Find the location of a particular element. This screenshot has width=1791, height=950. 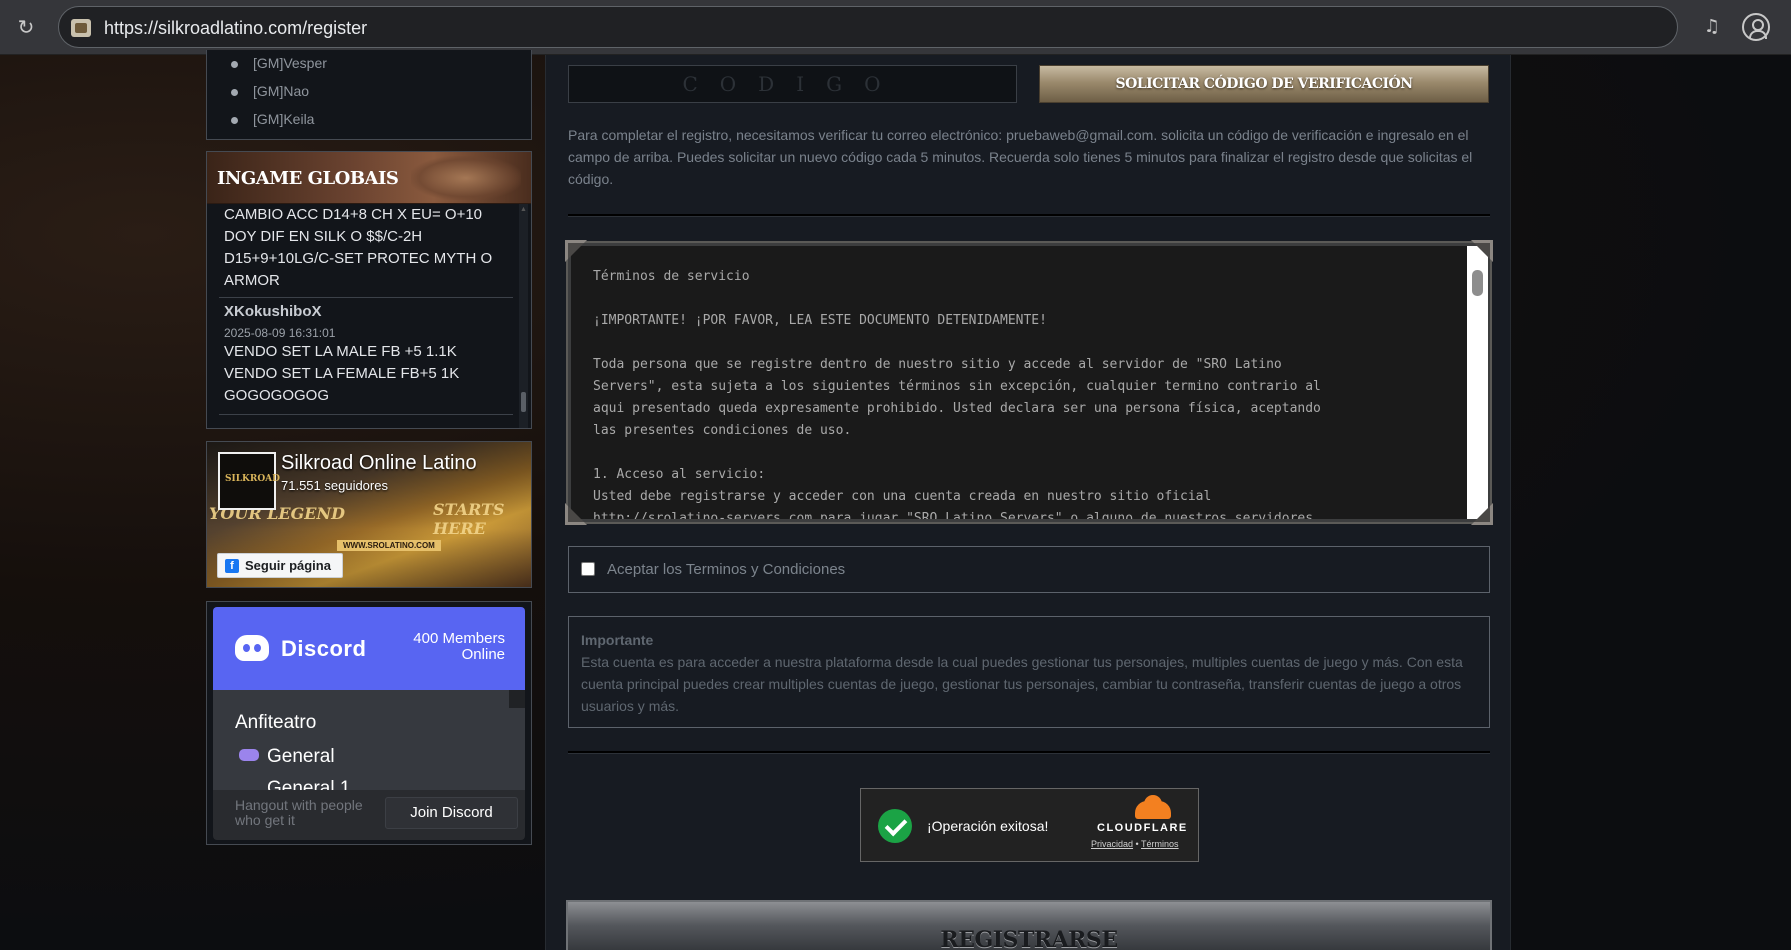

discord-channel-list: Anfiteatro General General 1 is located at coordinates (369, 740).